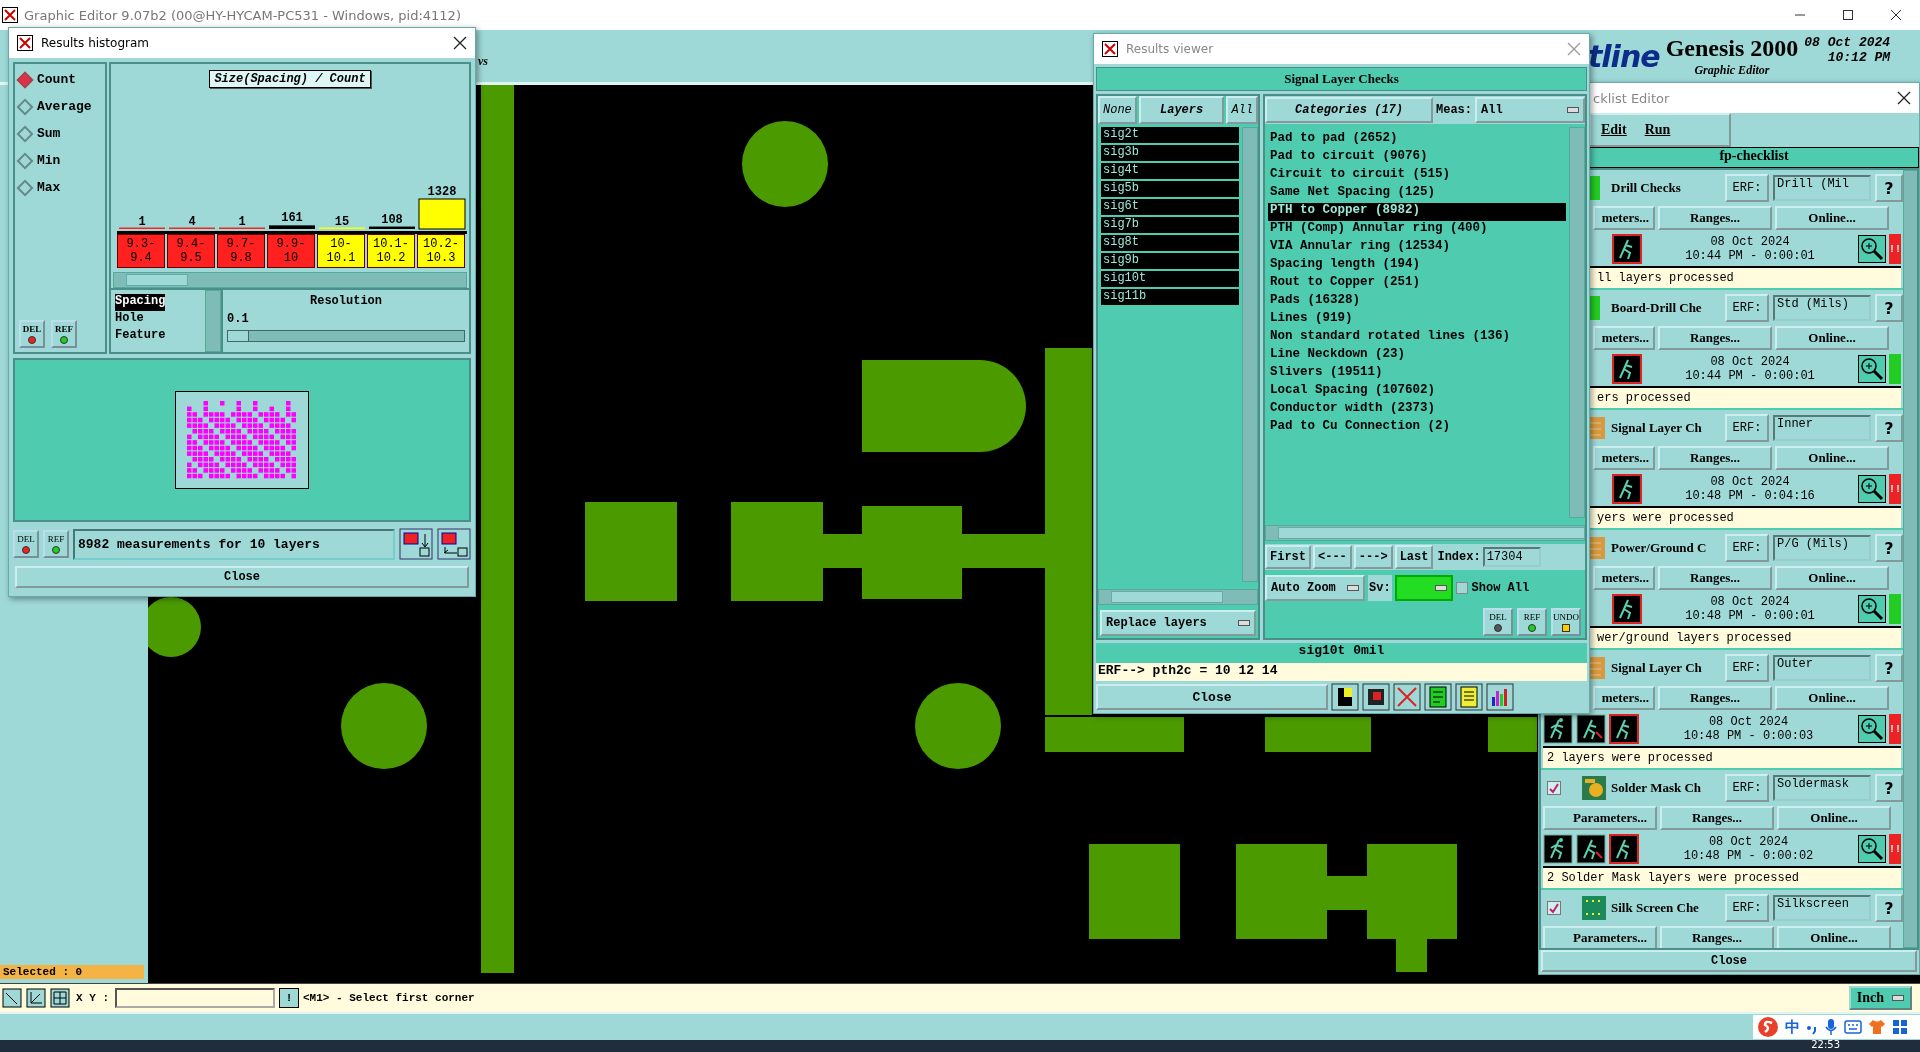  Describe the element at coordinates (1750, 616) in the screenshot. I see `run-time: 10:48 PM - 0:00:01` at that location.